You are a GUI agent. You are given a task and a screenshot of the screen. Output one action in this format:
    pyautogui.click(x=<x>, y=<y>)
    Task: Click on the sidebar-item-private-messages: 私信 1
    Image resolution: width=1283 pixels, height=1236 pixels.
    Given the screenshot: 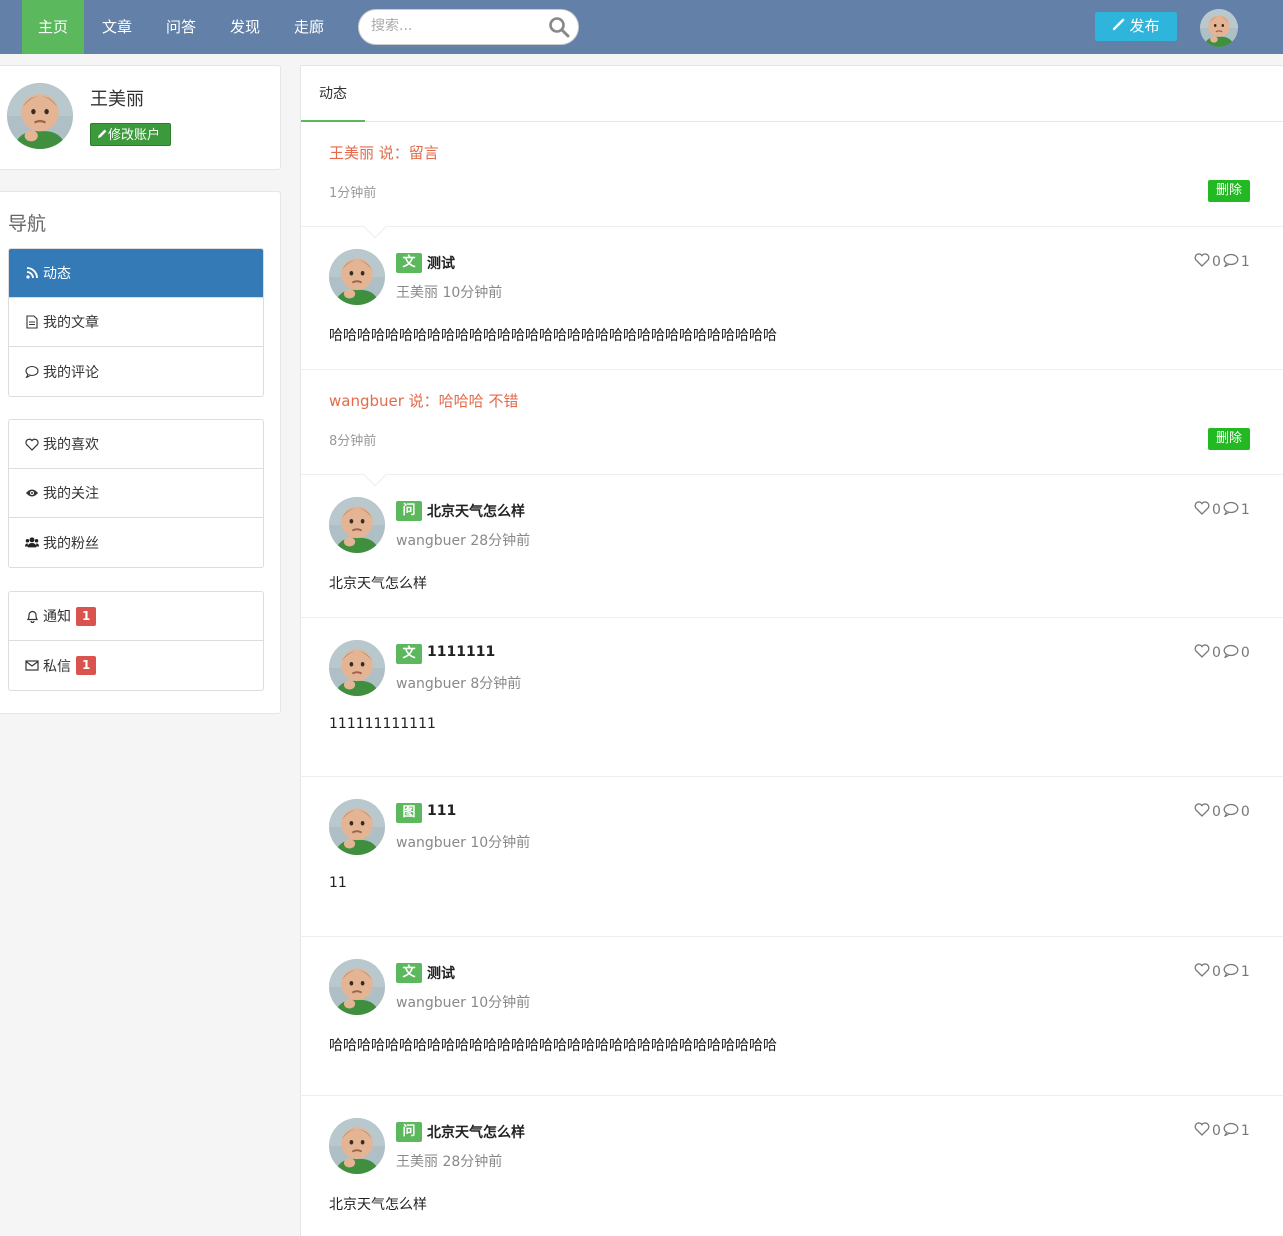 What is the action you would take?
    pyautogui.click(x=136, y=665)
    